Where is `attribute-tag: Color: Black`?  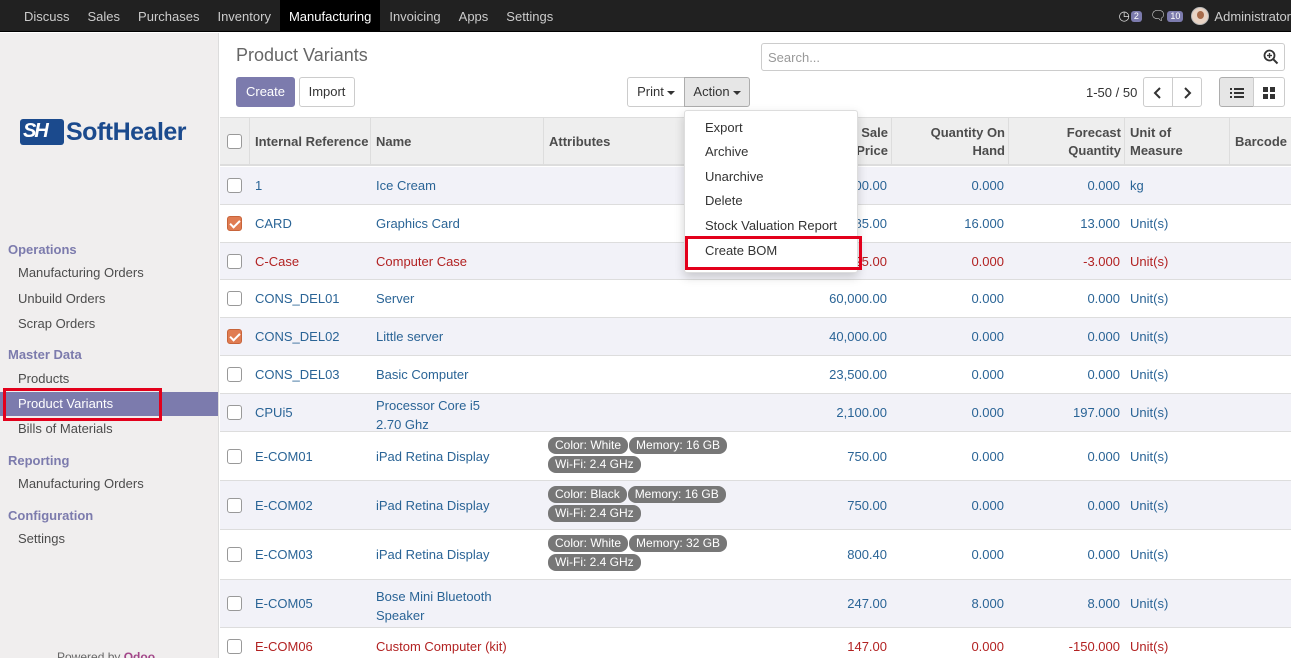 attribute-tag: Color: Black is located at coordinates (587, 494).